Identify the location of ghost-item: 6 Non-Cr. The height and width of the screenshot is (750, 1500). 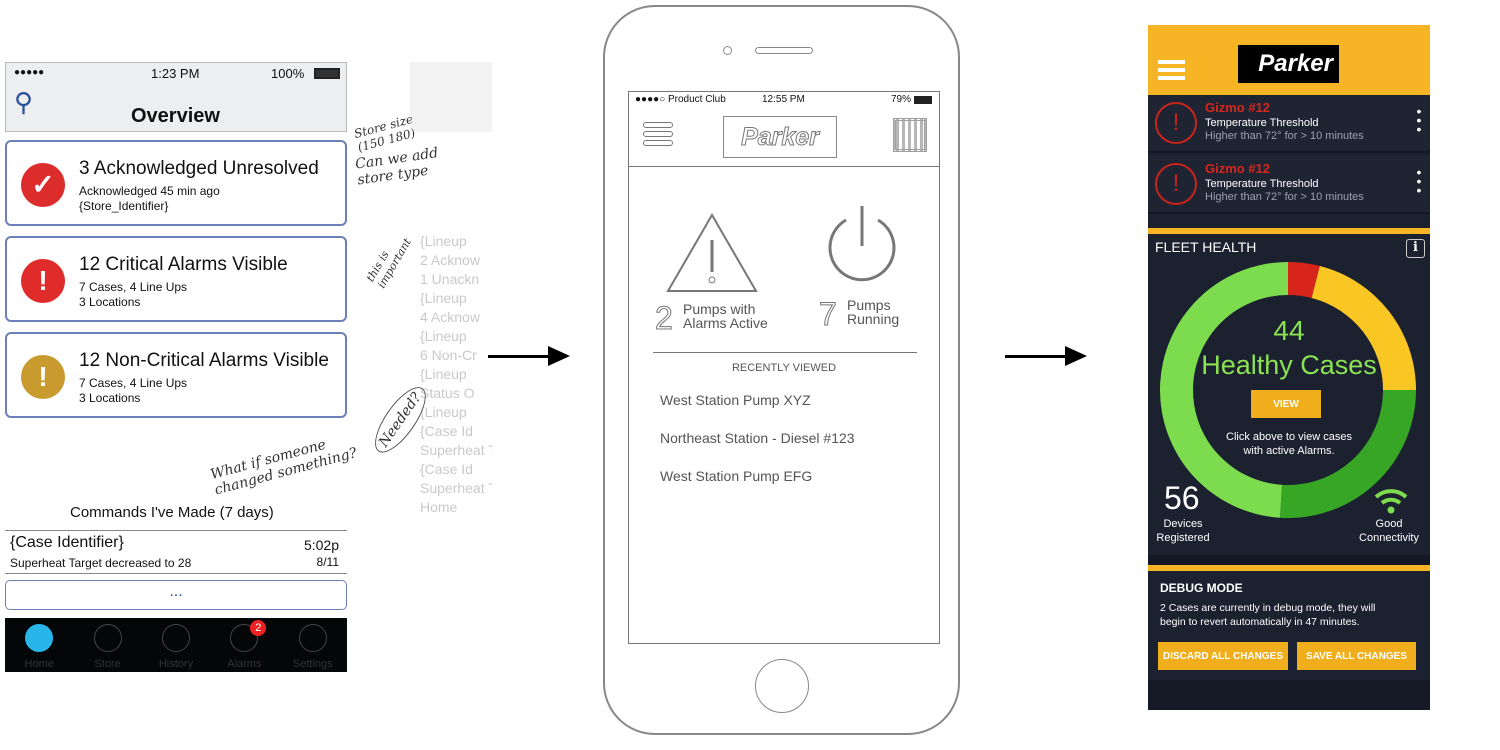
(448, 355).